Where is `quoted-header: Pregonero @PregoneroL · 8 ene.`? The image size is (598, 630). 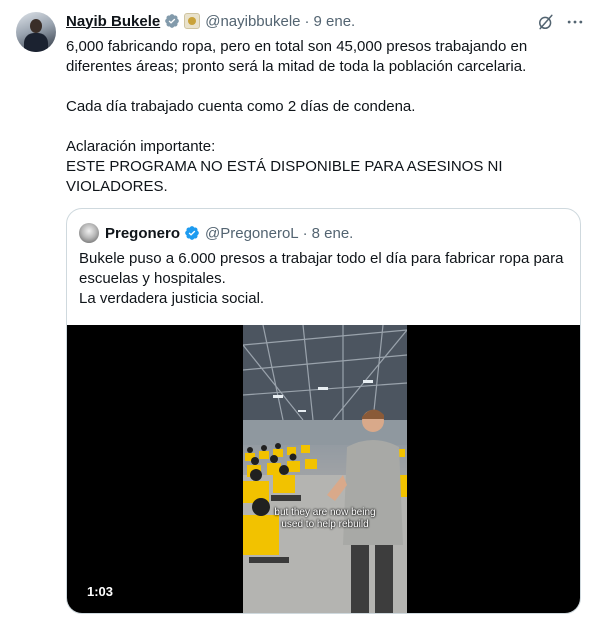
quoted-header: Pregonero @PregoneroL · 8 ene. is located at coordinates (216, 233).